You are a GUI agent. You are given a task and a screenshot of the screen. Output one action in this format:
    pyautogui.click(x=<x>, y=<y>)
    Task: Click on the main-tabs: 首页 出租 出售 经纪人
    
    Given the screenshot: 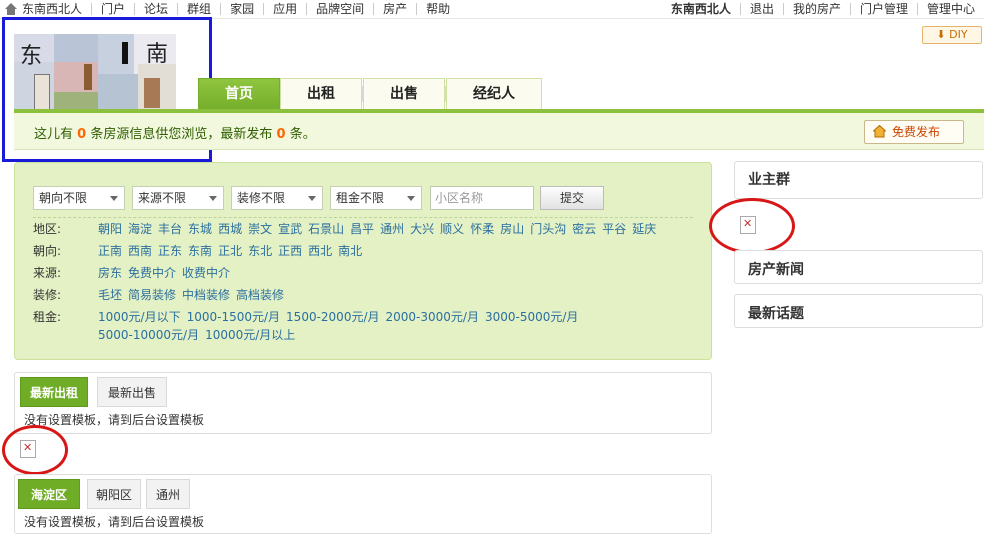 What is the action you would take?
    pyautogui.click(x=370, y=94)
    